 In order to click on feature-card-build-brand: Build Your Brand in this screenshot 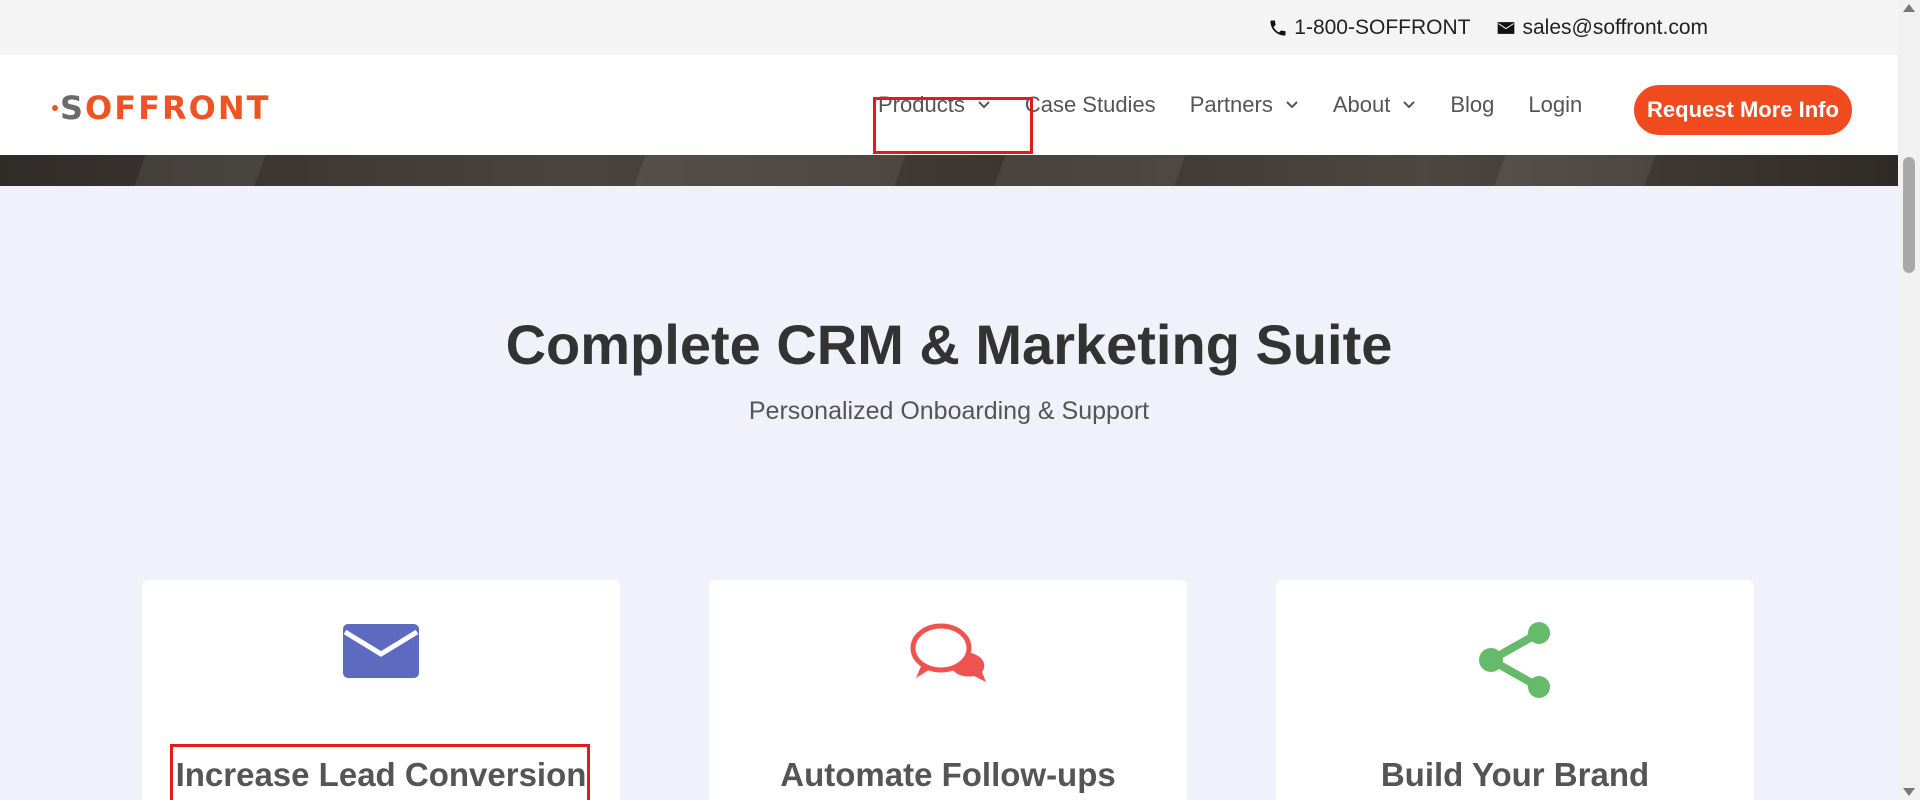, I will do `click(1515, 690)`.